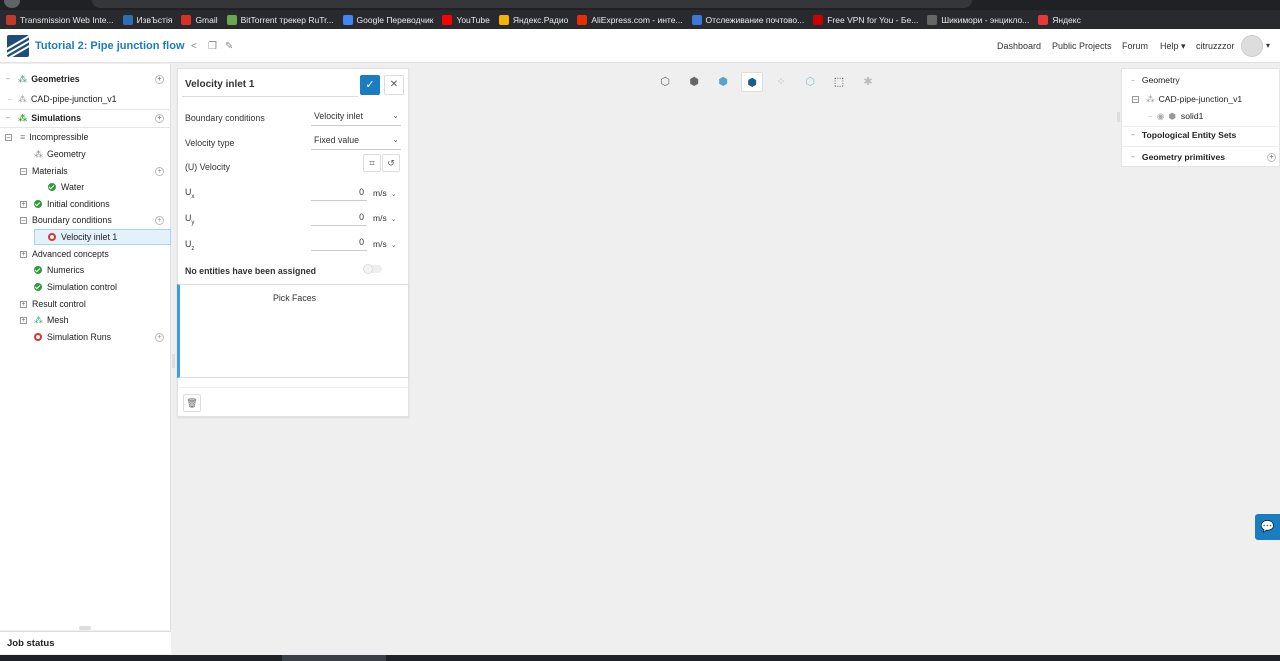 This screenshot has width=1280, height=661. I want to click on view-wireframe-icon: ⬢, so click(752, 82).